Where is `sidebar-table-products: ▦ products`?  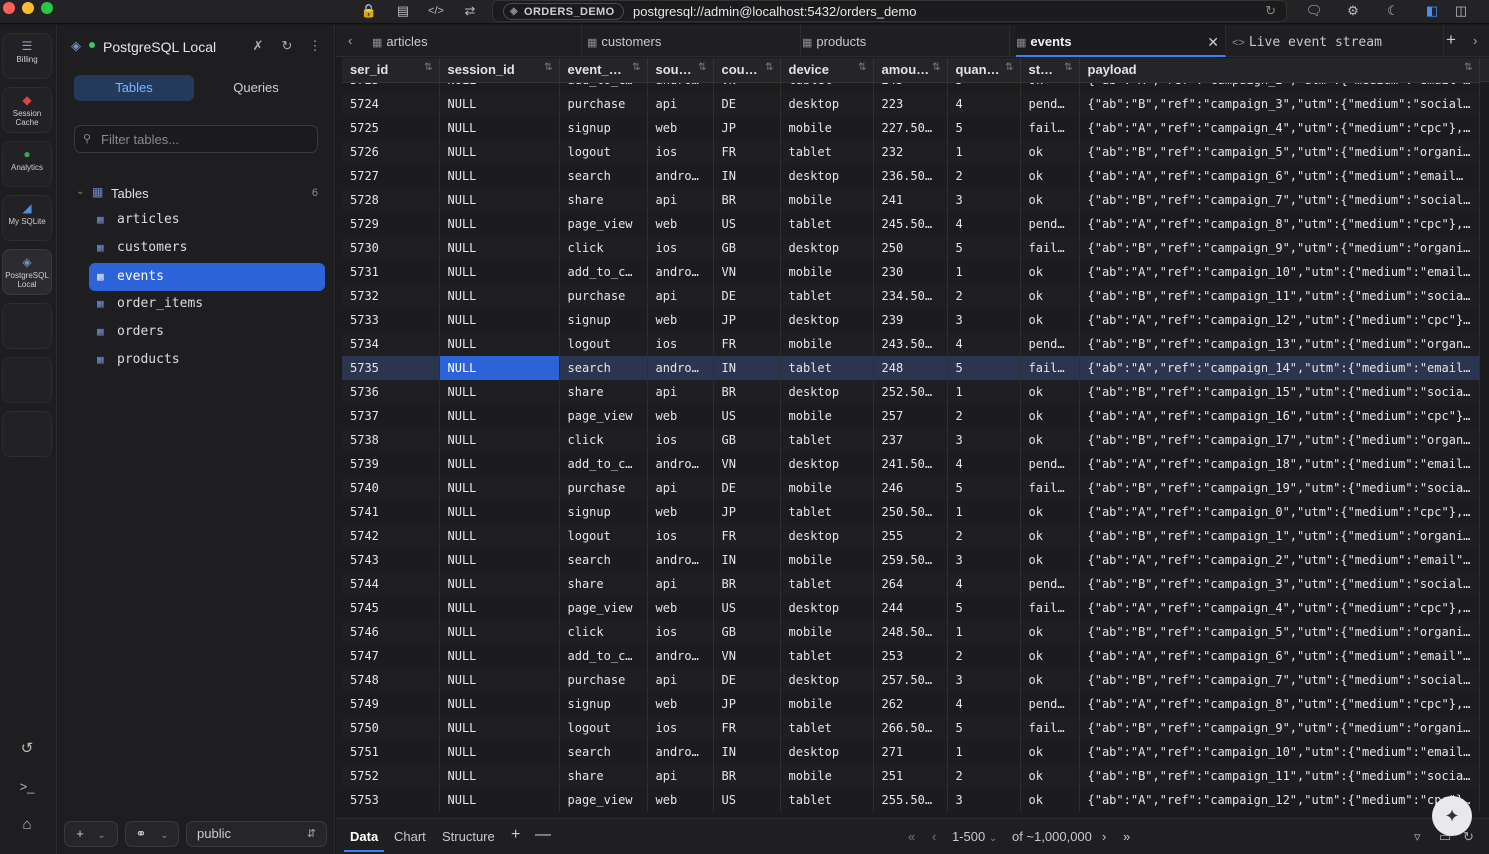
sidebar-table-products: ▦ products is located at coordinates (207, 360).